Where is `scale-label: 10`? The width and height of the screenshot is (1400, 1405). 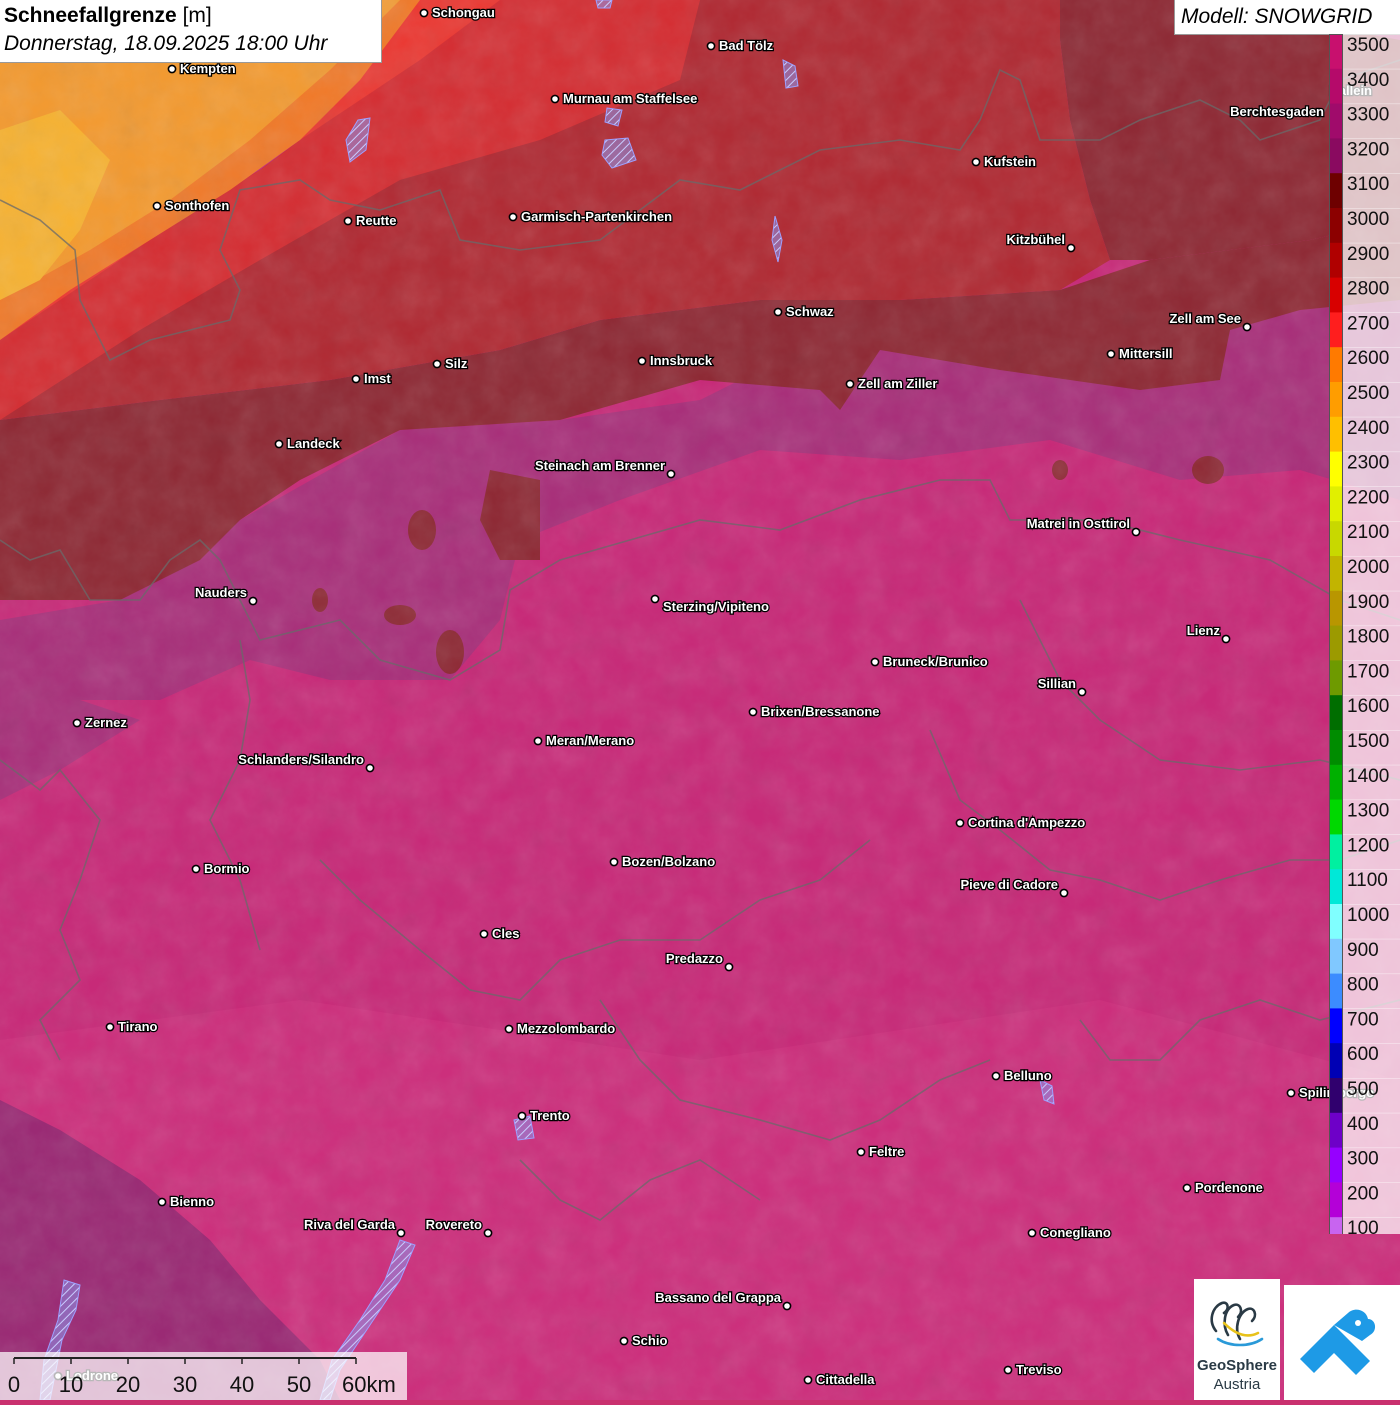 scale-label: 10 is located at coordinates (71, 1384).